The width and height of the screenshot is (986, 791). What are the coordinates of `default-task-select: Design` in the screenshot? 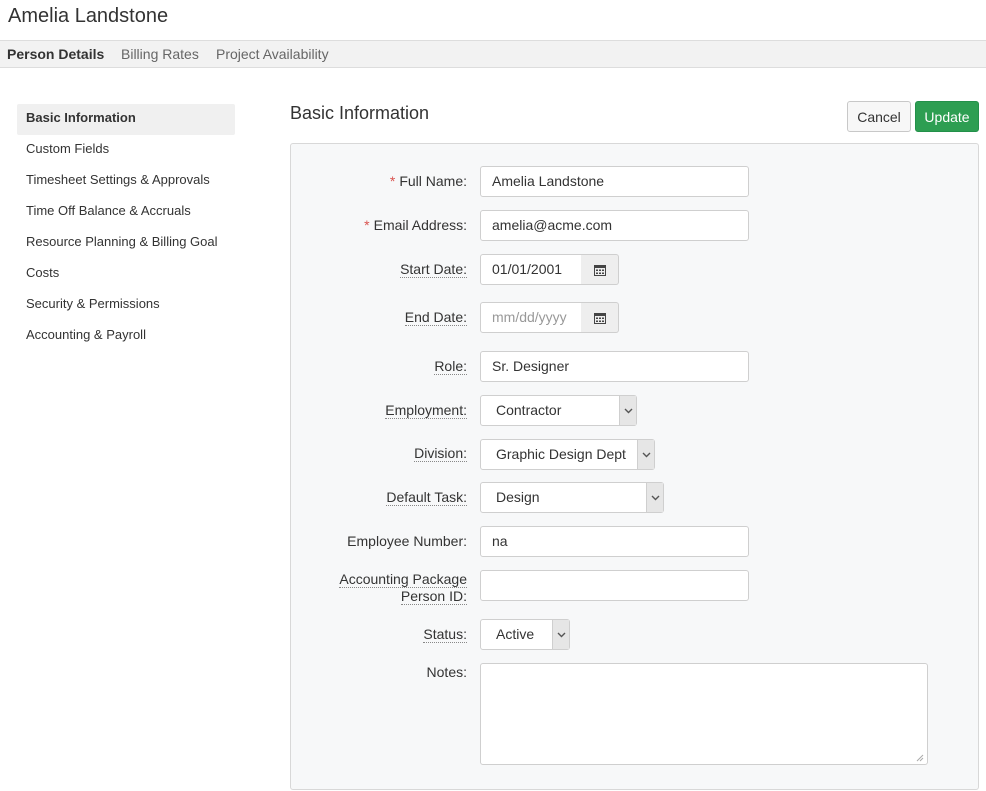 It's located at (572, 497).